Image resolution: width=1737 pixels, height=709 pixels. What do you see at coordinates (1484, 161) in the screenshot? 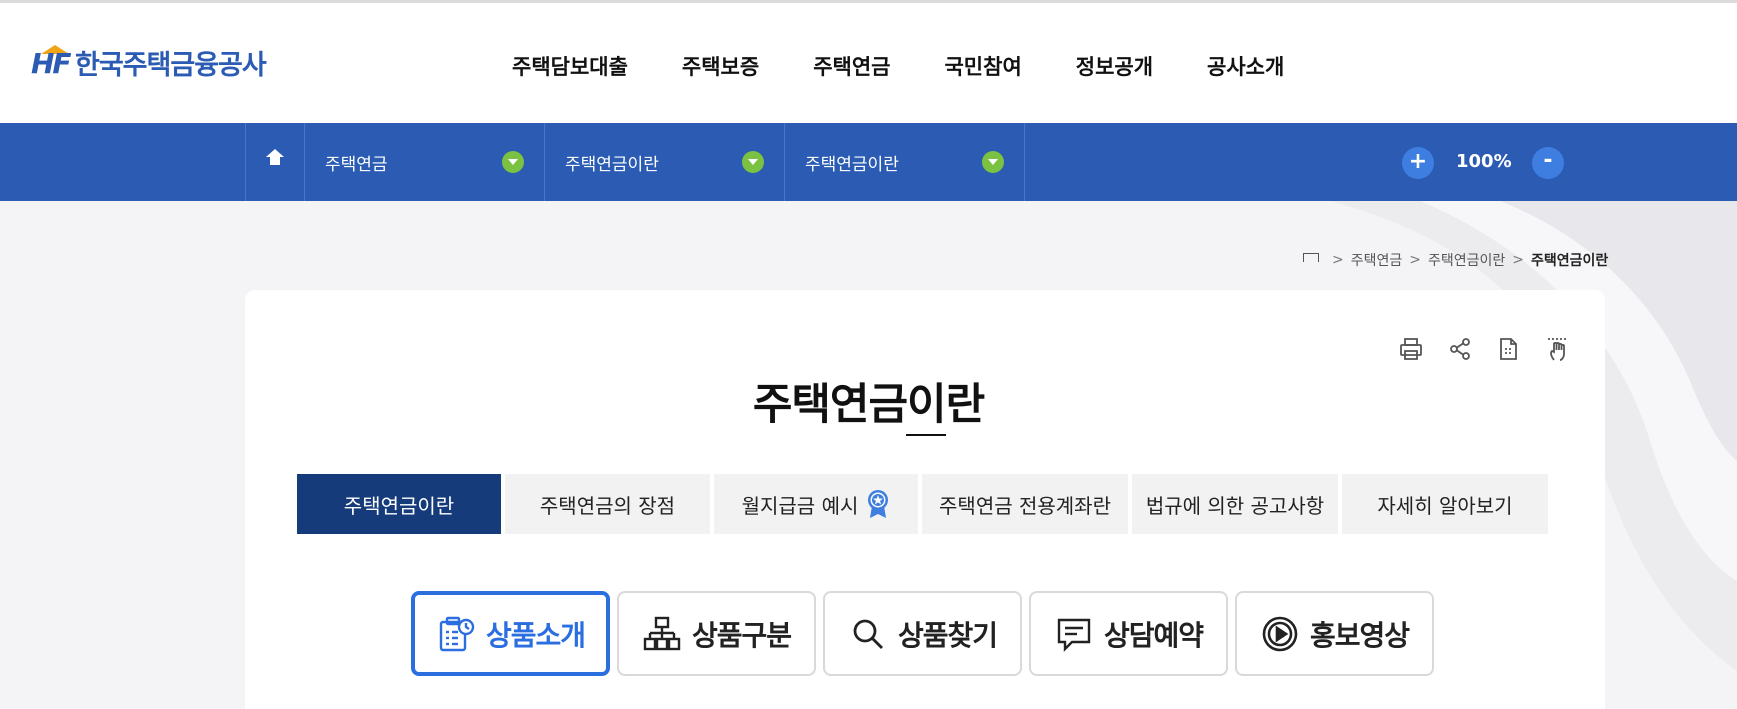
I see `zoom-level: 100%` at bounding box center [1484, 161].